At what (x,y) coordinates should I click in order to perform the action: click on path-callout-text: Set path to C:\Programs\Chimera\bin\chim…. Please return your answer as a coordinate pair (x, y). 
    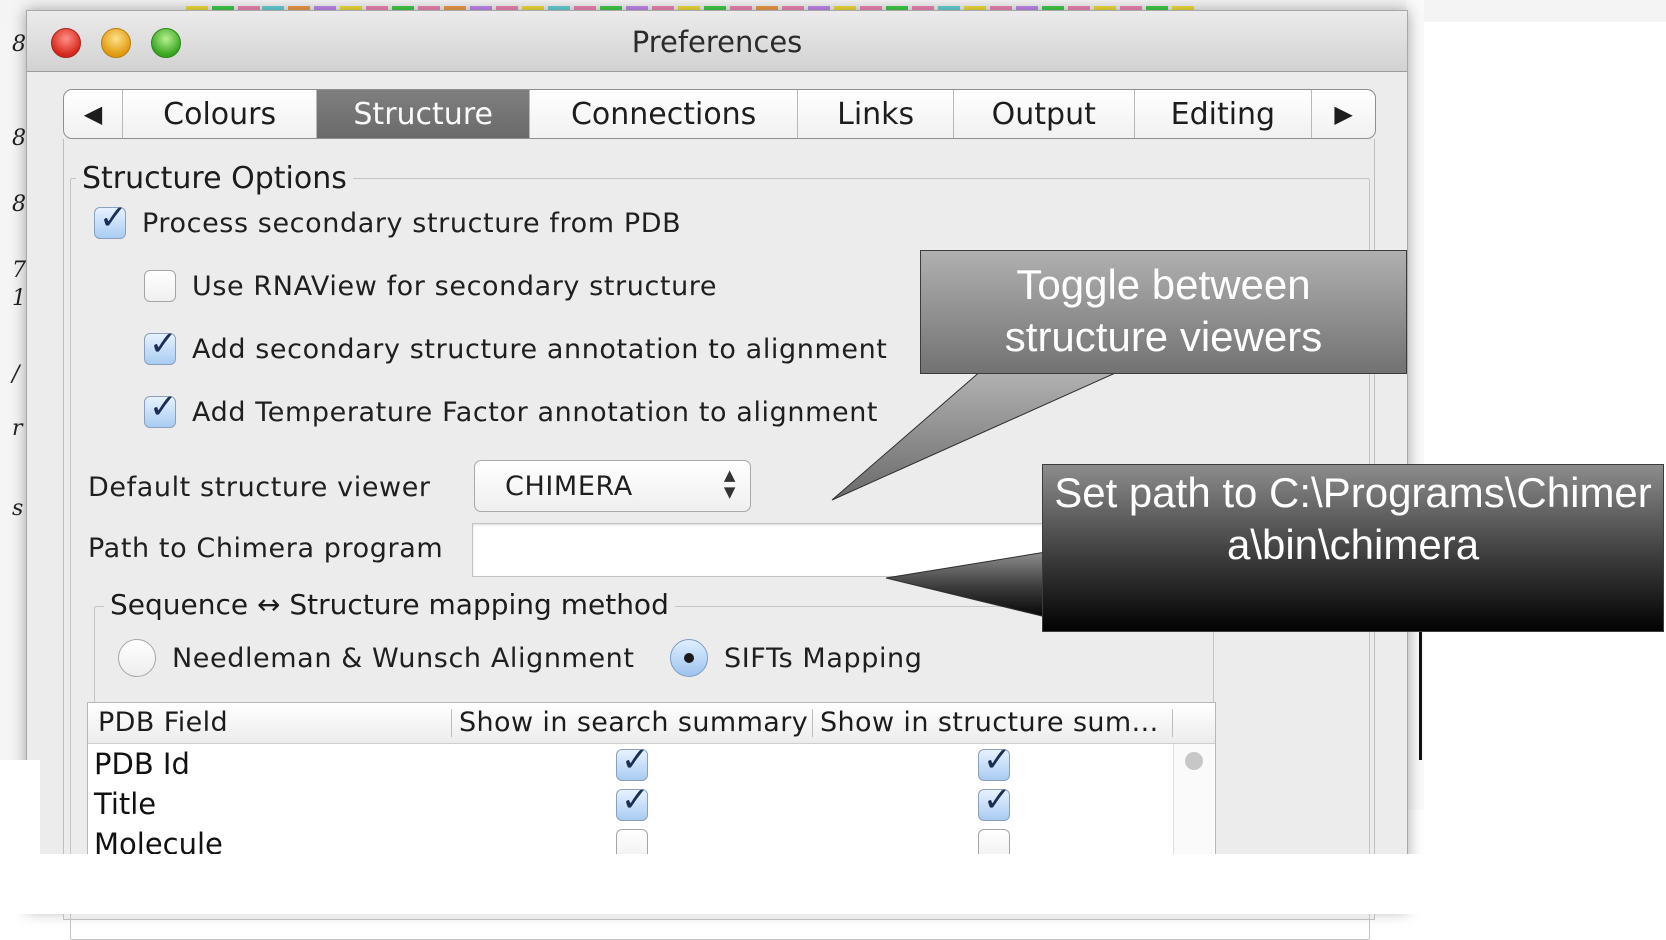
    Looking at the image, I should click on (1353, 518).